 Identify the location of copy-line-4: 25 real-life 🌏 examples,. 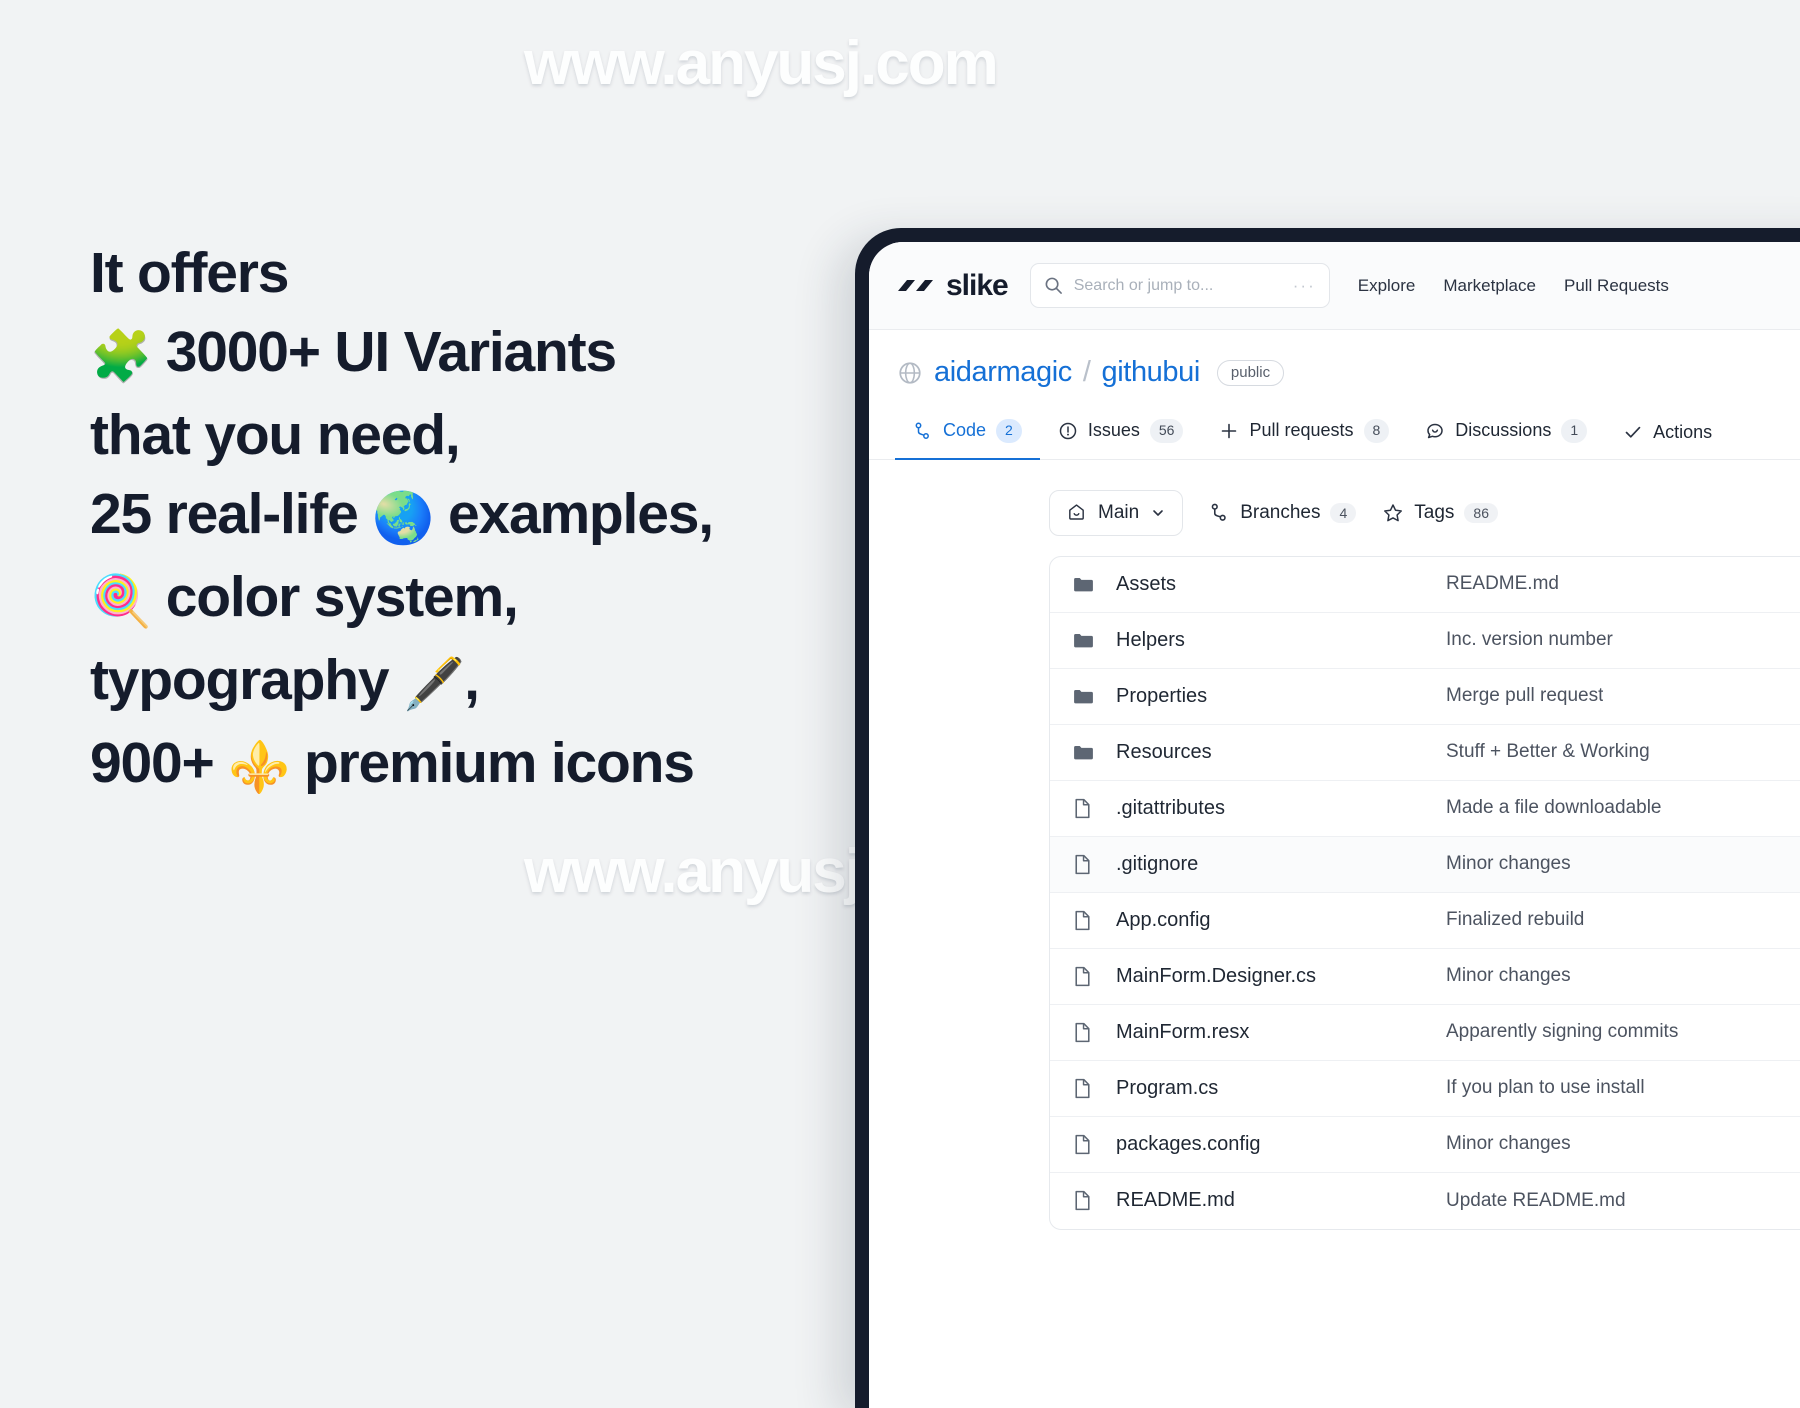
(460, 516).